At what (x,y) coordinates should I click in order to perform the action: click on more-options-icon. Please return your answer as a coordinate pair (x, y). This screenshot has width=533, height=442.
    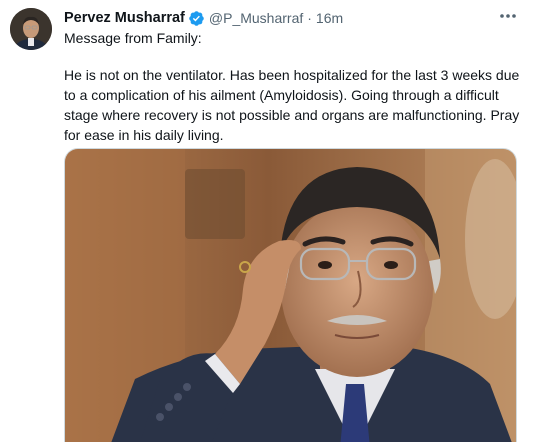
    Looking at the image, I should click on (508, 16).